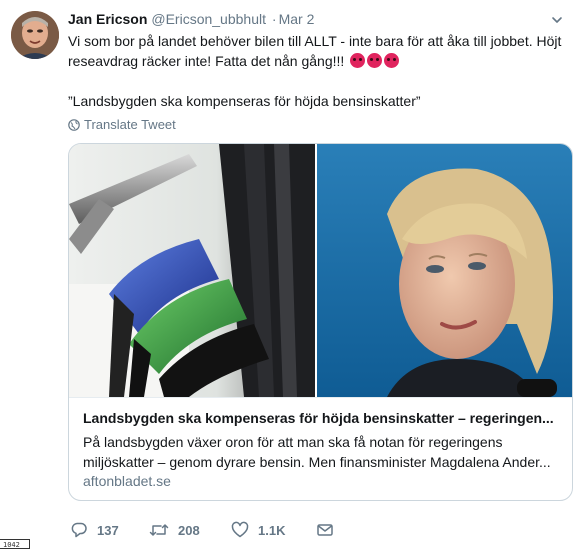 This screenshot has height=550, width=582. Describe the element at coordinates (240, 529) in the screenshot. I see `heart-icon` at that location.